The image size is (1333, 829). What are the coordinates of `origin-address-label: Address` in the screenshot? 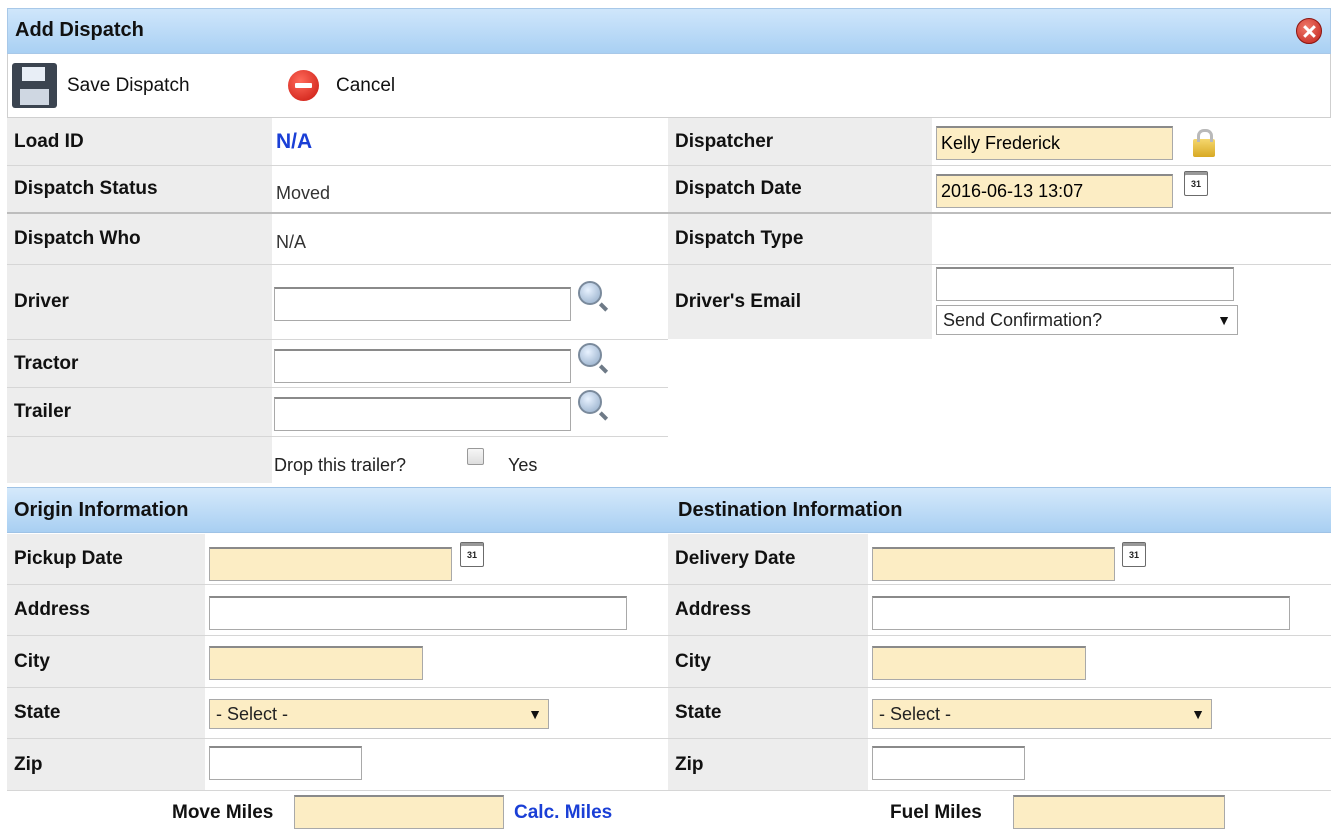 It's located at (106, 610).